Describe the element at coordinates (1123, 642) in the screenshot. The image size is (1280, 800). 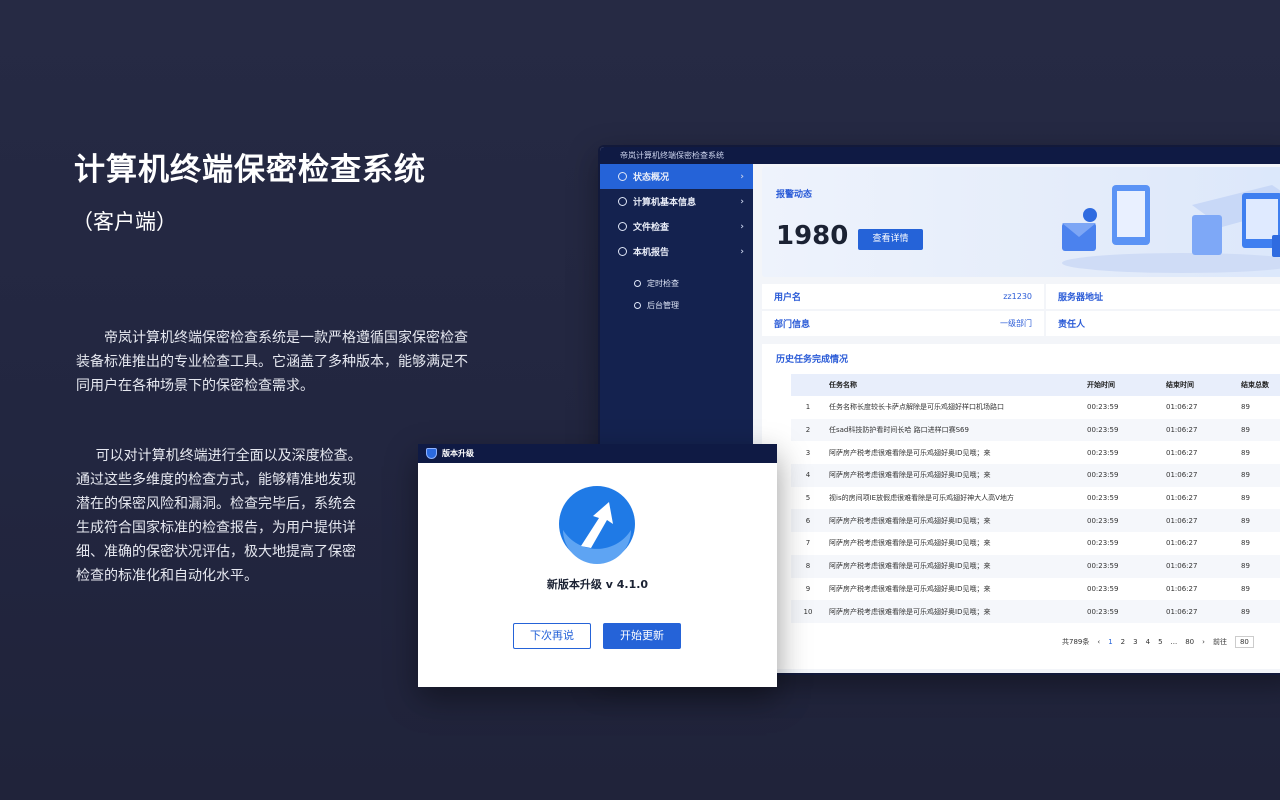
I see `page-button-2: 2` at that location.